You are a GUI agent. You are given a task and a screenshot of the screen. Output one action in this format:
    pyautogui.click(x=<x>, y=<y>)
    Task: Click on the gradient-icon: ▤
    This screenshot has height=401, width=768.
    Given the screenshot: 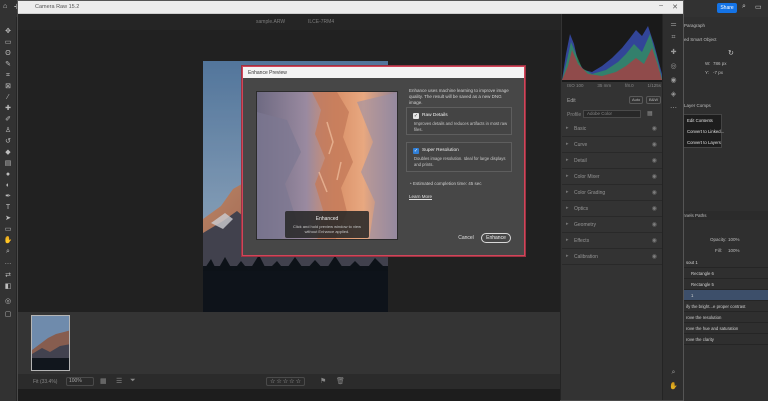 What is the action you would take?
    pyautogui.click(x=8, y=163)
    